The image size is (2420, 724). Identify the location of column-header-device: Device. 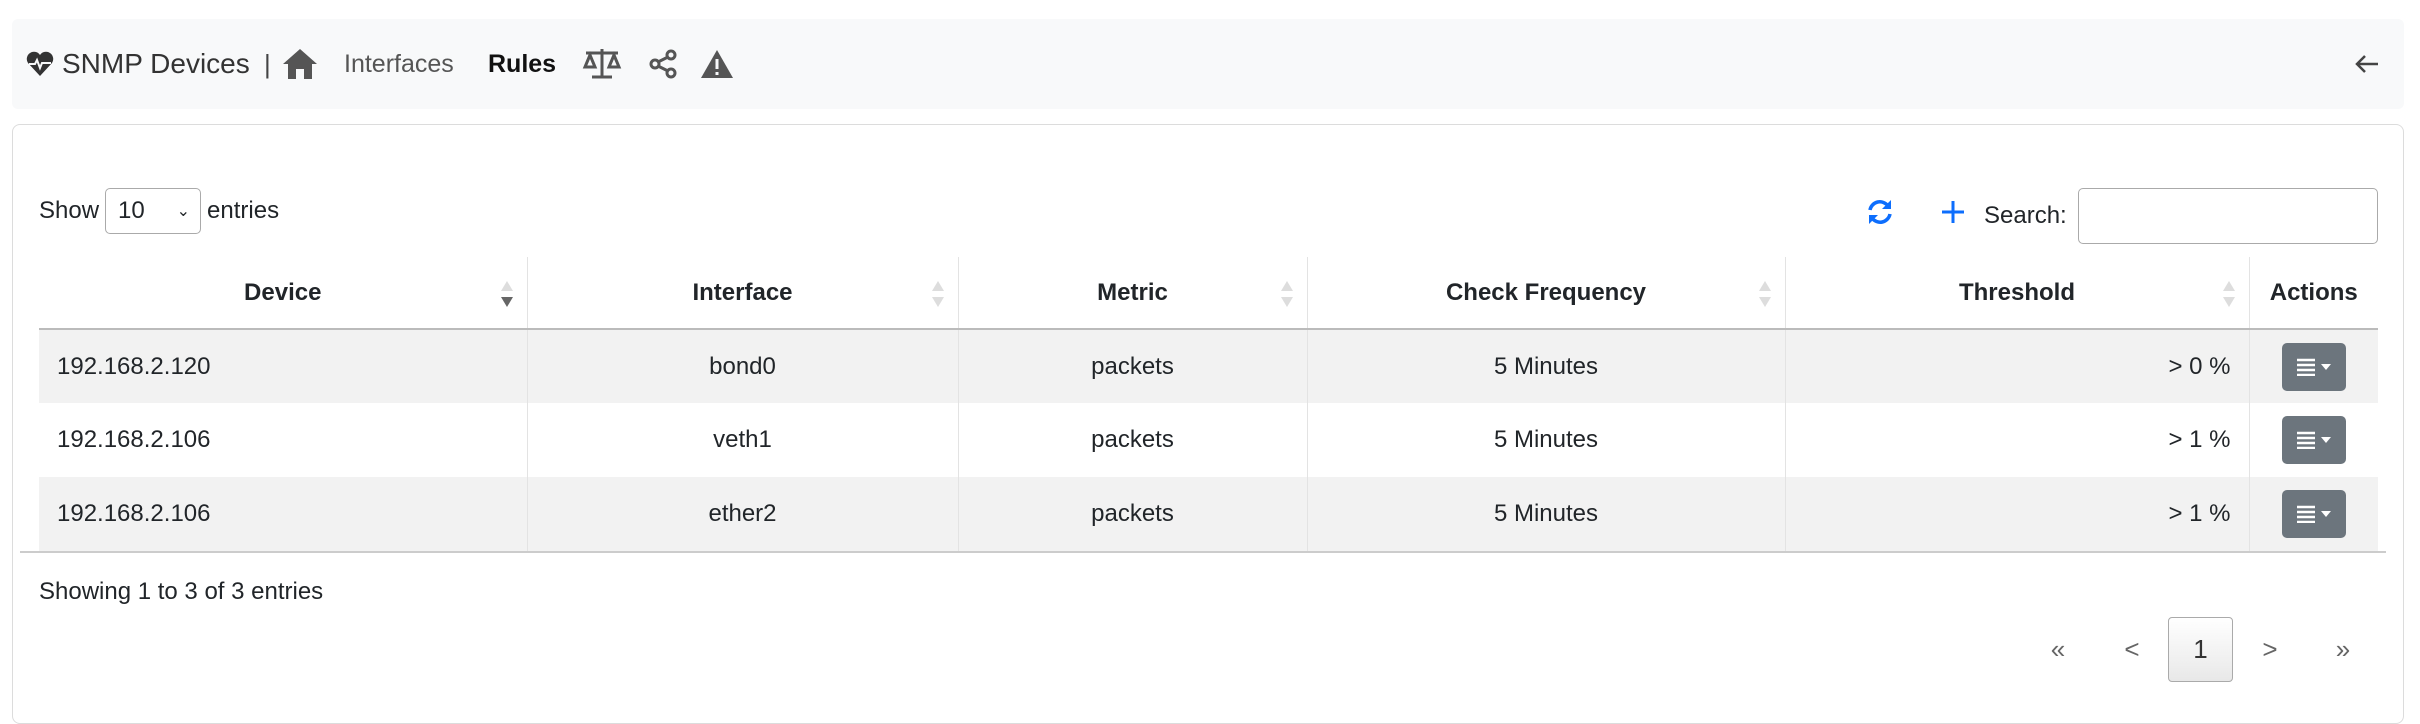
(283, 293).